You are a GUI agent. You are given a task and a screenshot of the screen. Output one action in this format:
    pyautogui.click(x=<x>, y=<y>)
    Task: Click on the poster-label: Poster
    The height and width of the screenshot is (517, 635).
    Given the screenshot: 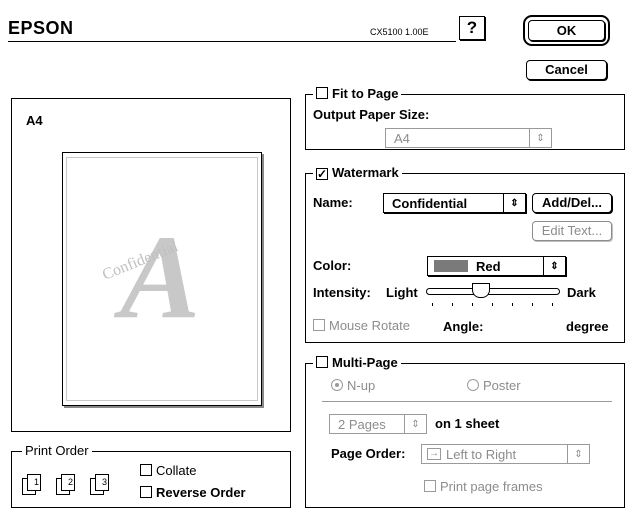 What is the action you would take?
    pyautogui.click(x=502, y=385)
    